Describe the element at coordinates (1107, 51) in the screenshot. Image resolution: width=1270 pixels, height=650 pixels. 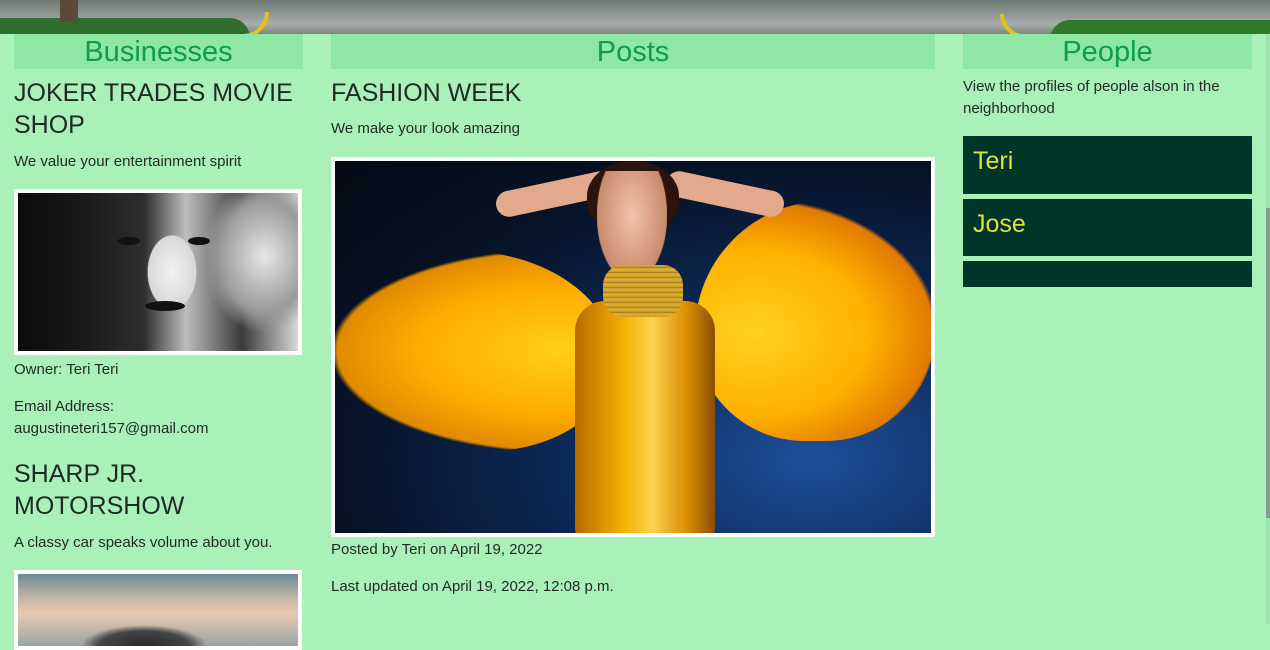
I see `people-heading: People` at that location.